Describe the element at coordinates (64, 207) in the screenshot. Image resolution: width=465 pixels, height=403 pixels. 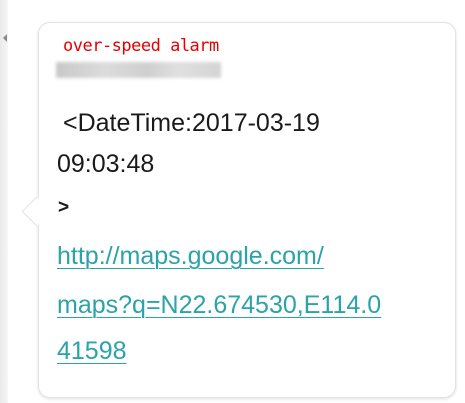
I see `closing-bracket: >` at that location.